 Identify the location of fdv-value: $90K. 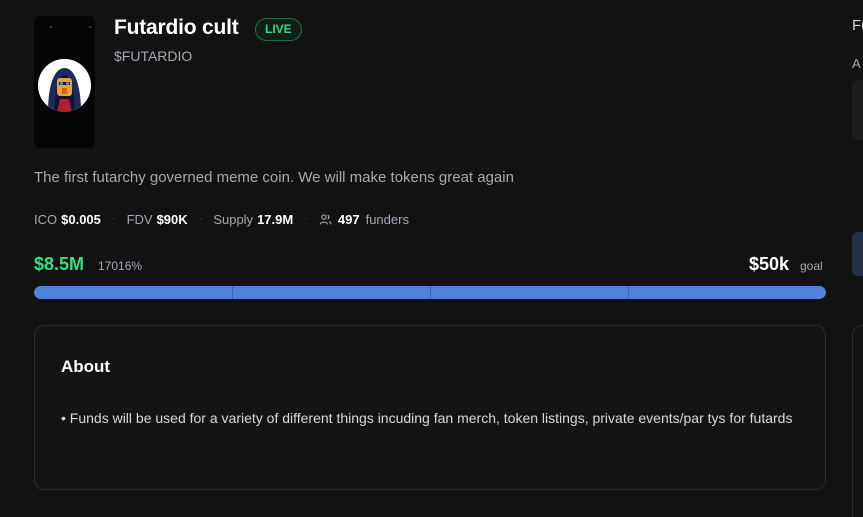
(172, 219).